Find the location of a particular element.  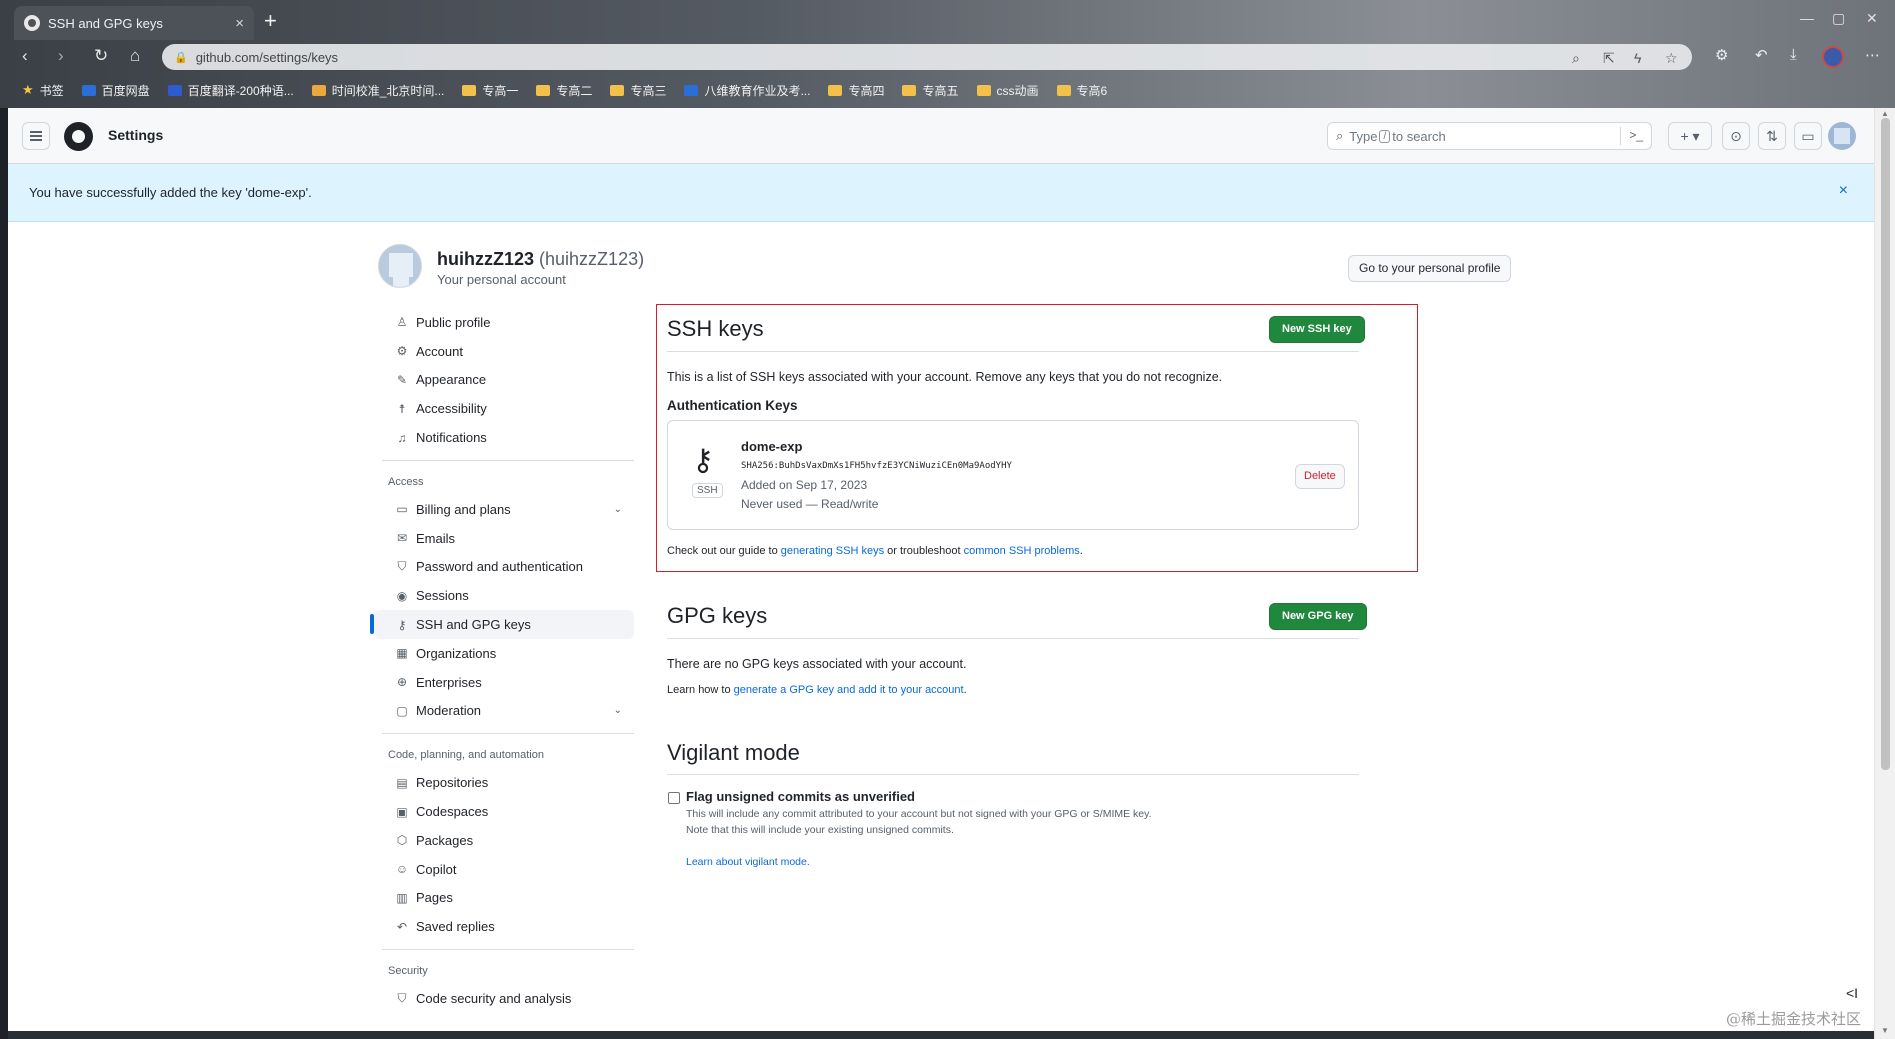

bookmark-item: ★ 书签 is located at coordinates (43, 90).